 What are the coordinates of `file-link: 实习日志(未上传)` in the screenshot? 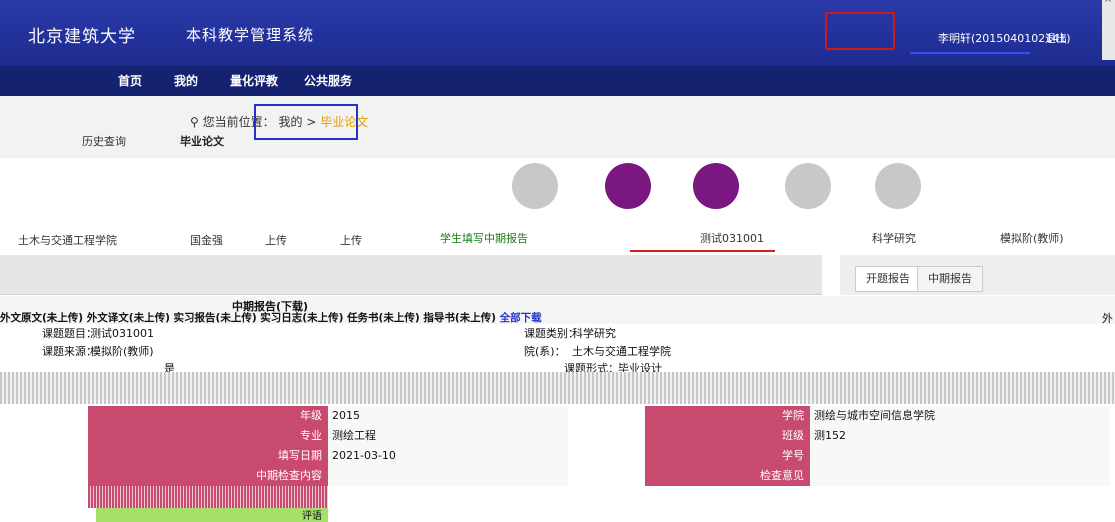 It's located at (301, 318).